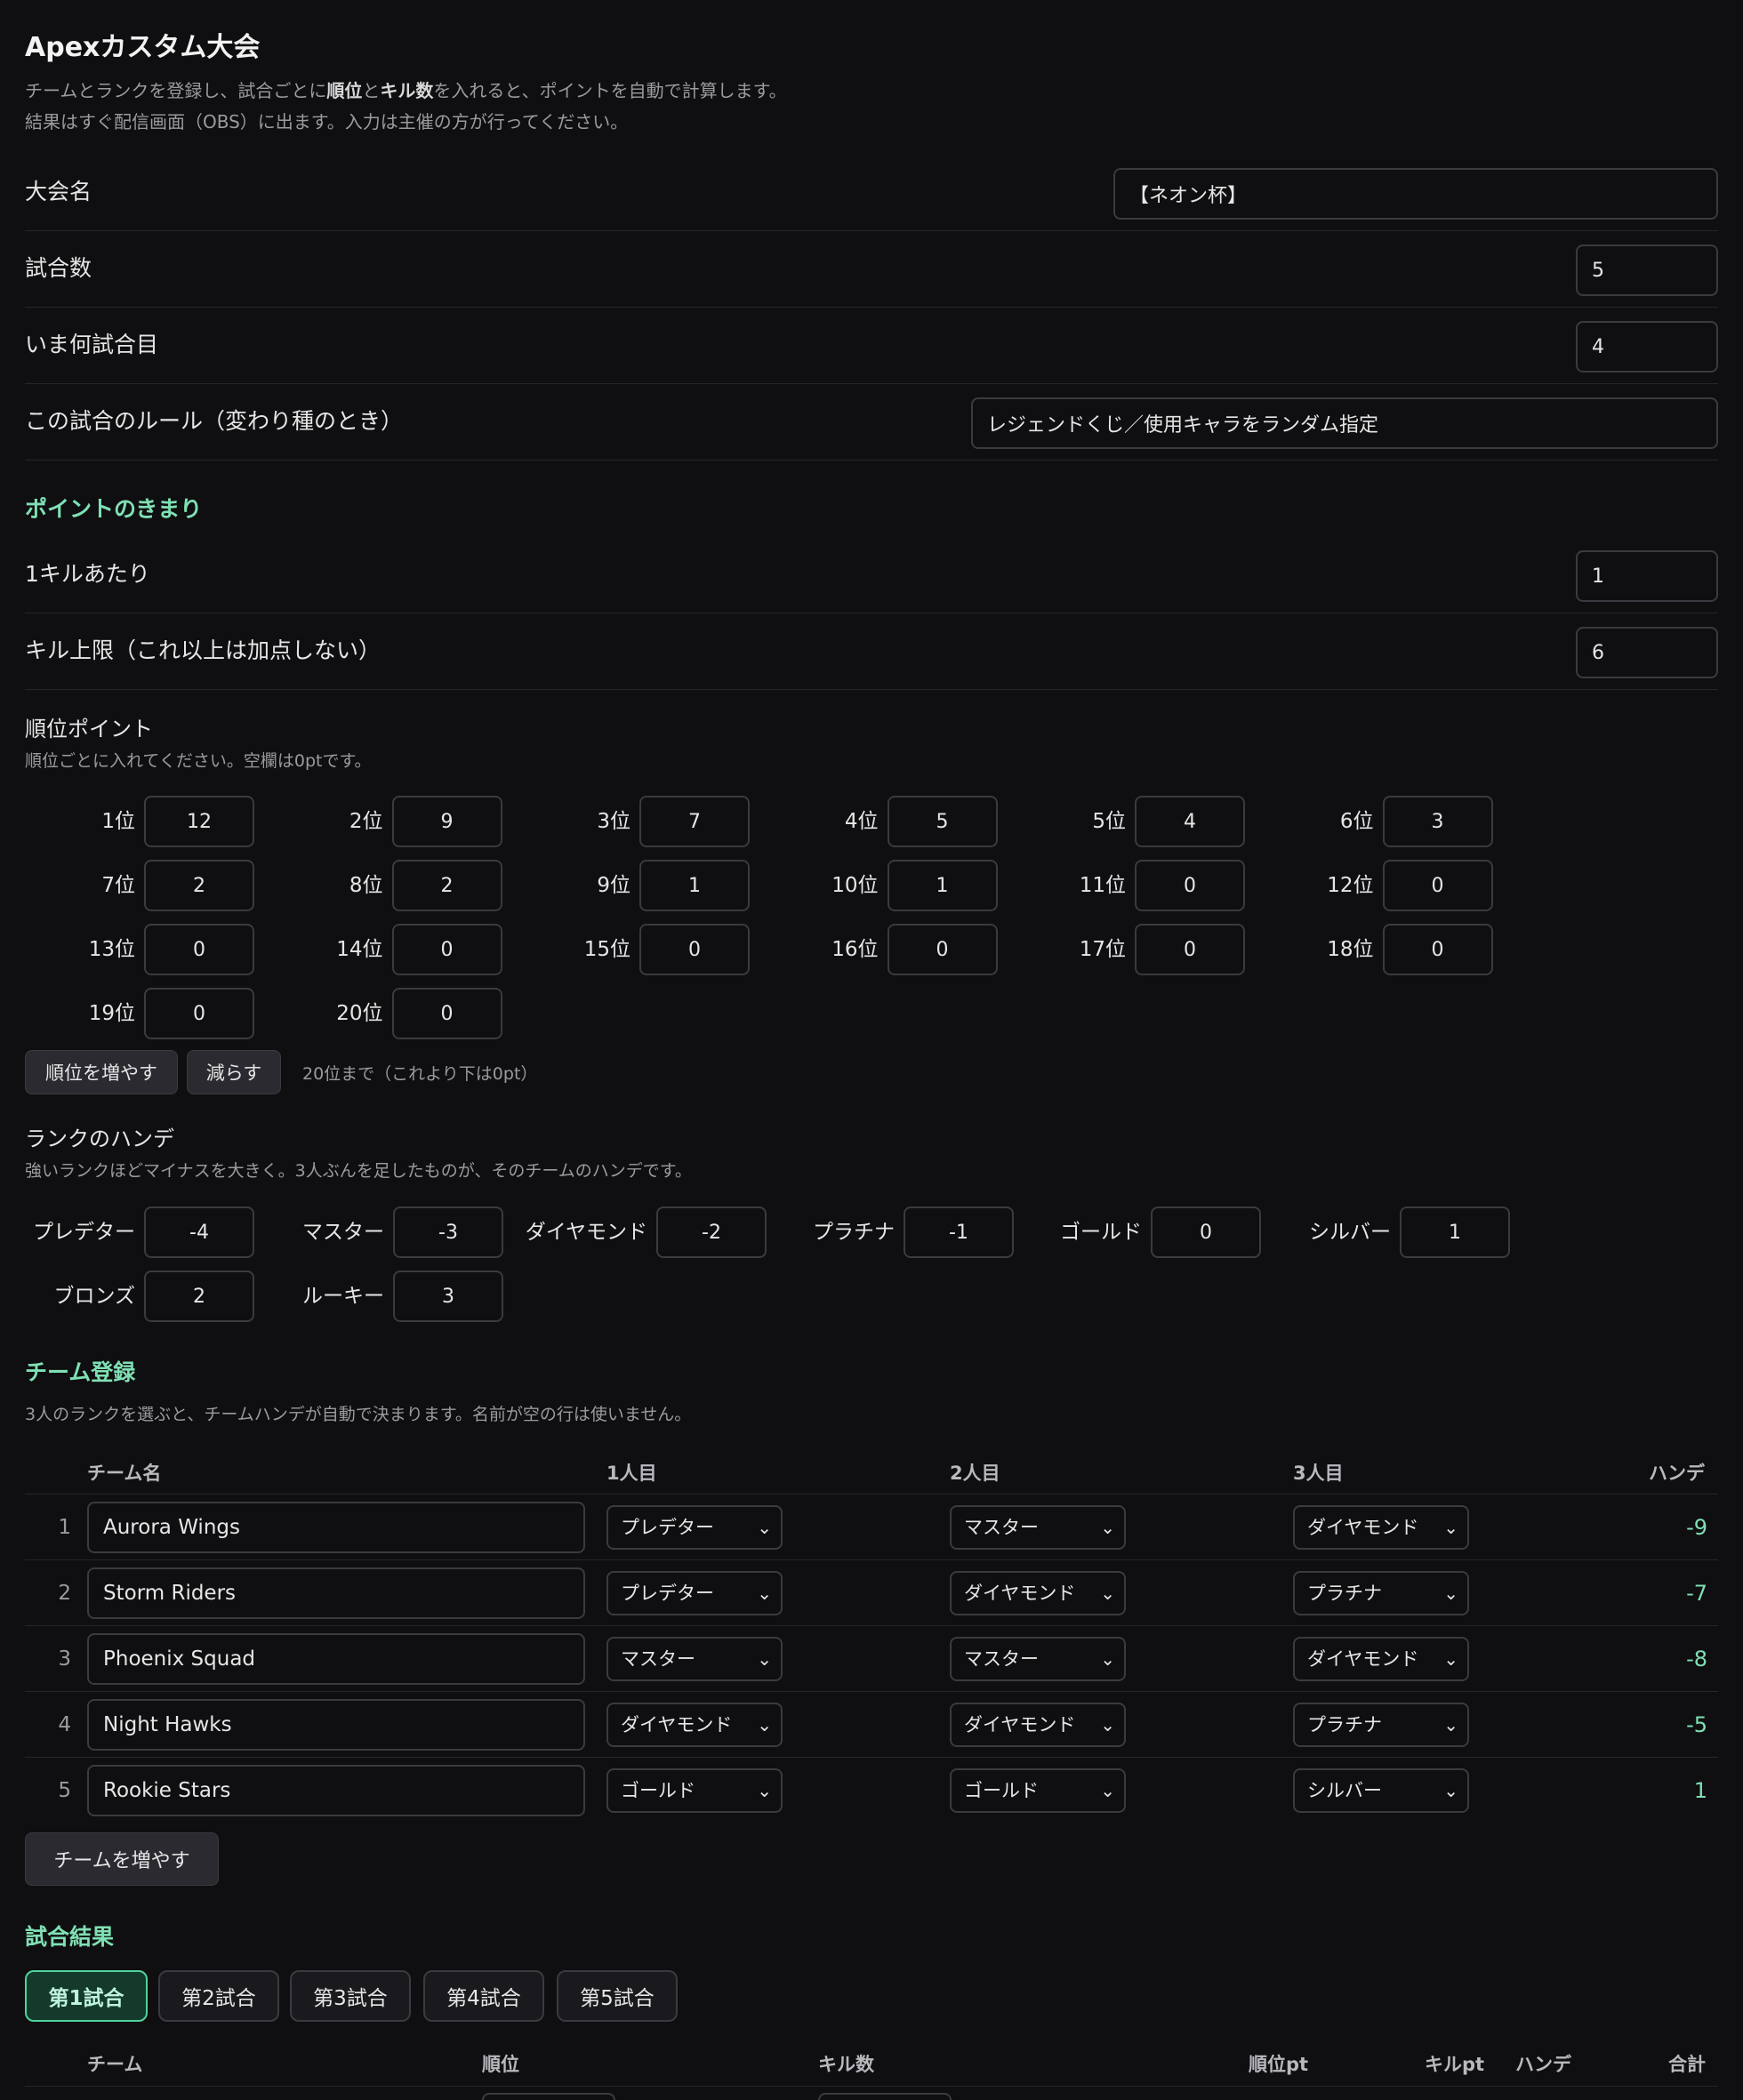 The height and width of the screenshot is (2100, 1743). I want to click on col-header-player3: 3人目, so click(1318, 1473).